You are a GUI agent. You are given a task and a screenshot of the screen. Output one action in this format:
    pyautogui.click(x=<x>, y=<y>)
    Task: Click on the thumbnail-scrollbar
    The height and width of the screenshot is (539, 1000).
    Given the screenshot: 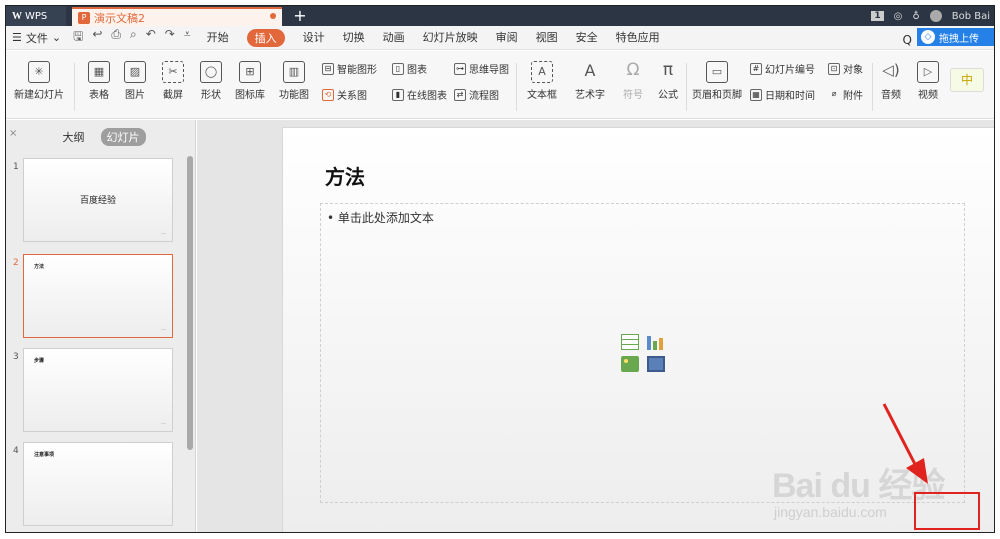 What is the action you would take?
    pyautogui.click(x=190, y=303)
    